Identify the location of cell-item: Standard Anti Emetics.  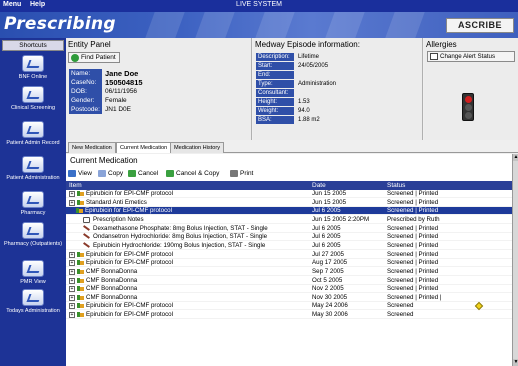
(116, 202).